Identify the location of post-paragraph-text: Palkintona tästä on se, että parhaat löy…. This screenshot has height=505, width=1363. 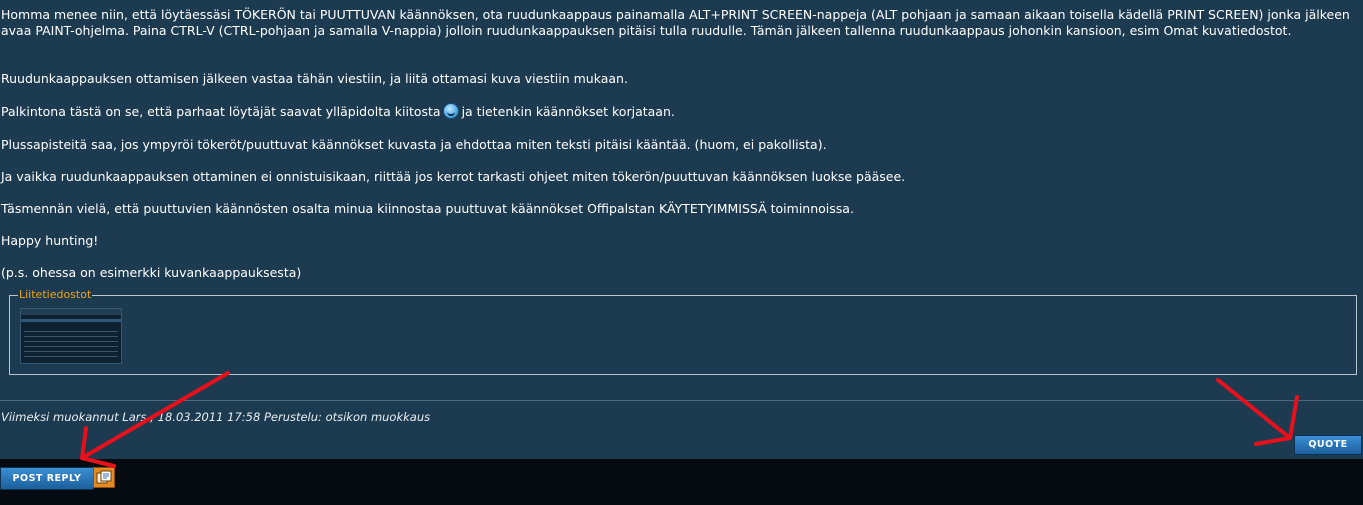
(221, 111).